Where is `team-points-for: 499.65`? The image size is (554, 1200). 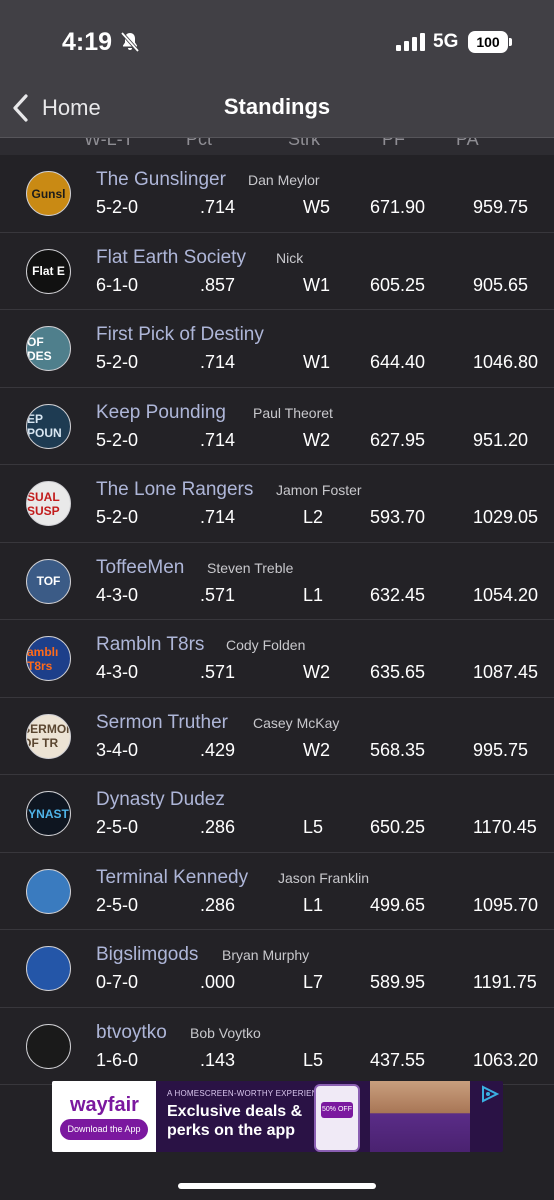
team-points-for: 499.65 is located at coordinates (398, 904).